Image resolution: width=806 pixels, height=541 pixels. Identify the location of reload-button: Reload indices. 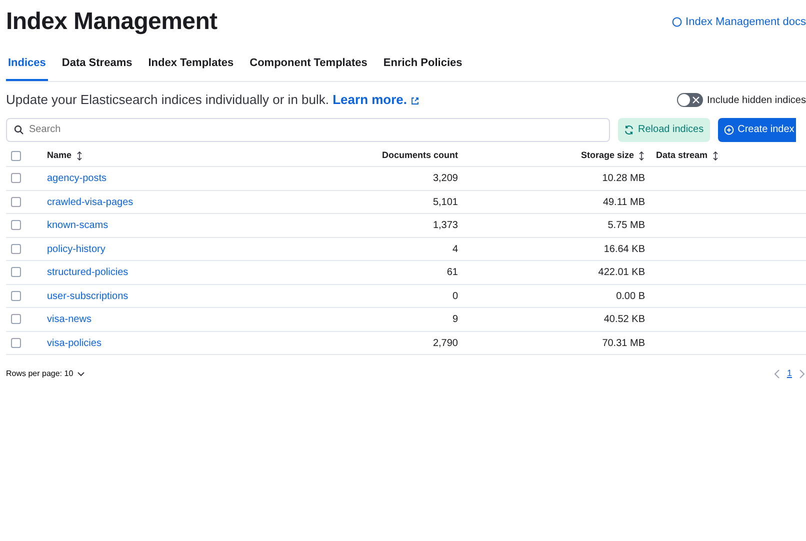
(664, 130).